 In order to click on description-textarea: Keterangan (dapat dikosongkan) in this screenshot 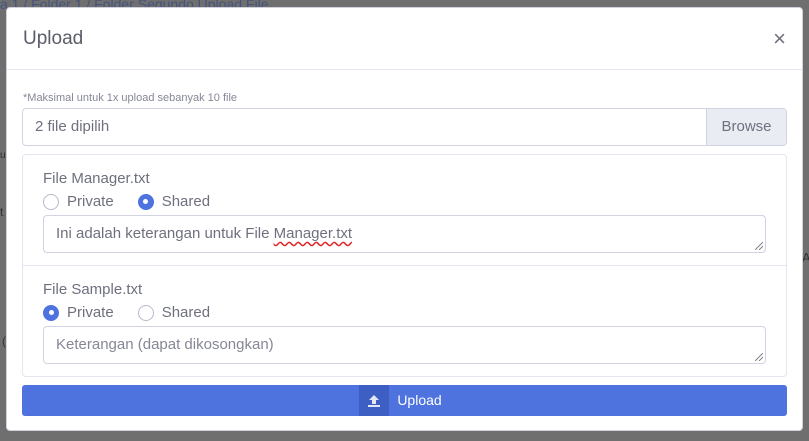, I will do `click(404, 345)`.